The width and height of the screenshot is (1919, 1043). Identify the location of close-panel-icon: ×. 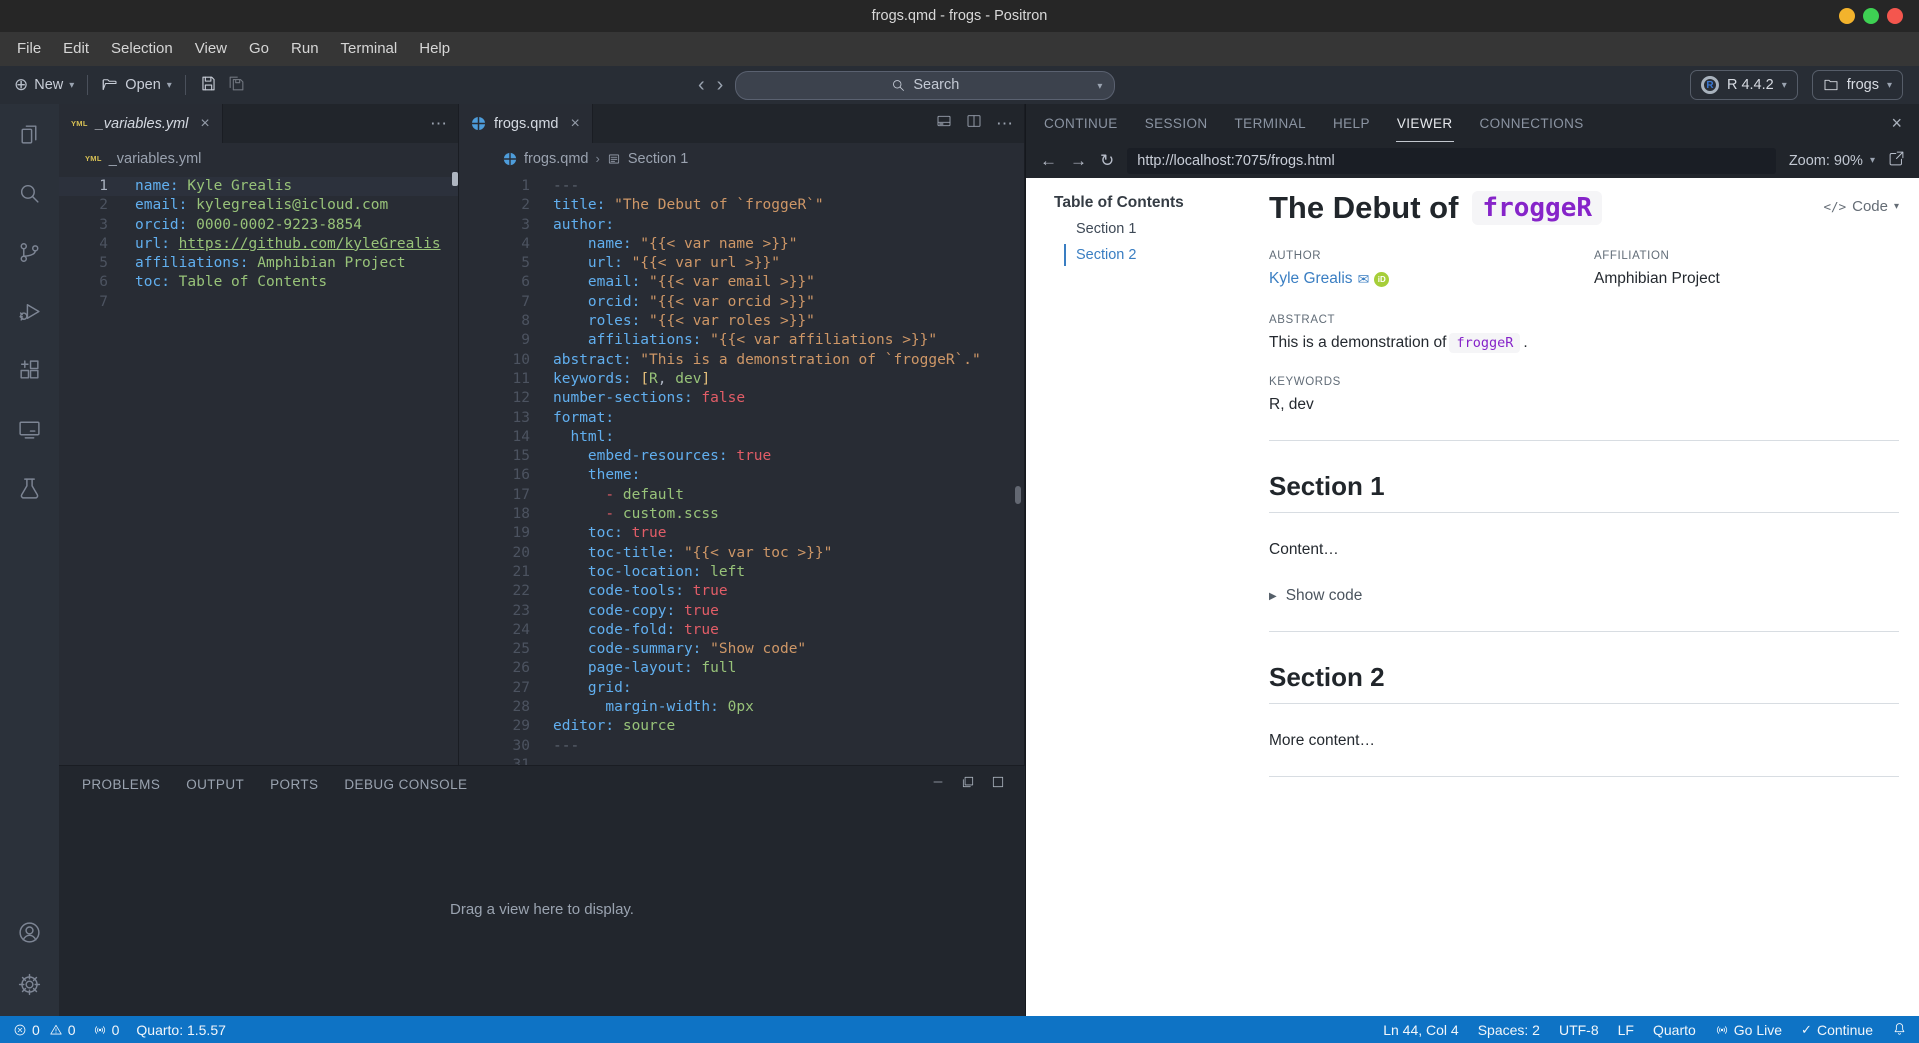
(1896, 123).